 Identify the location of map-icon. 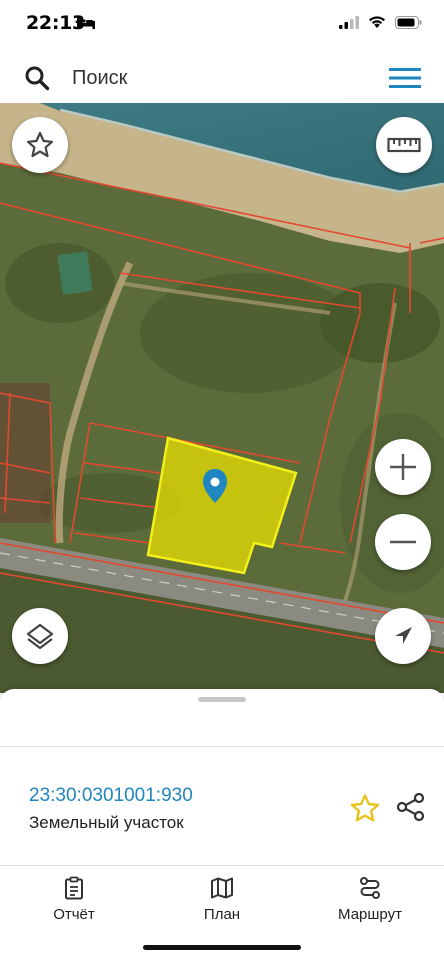
(222, 888).